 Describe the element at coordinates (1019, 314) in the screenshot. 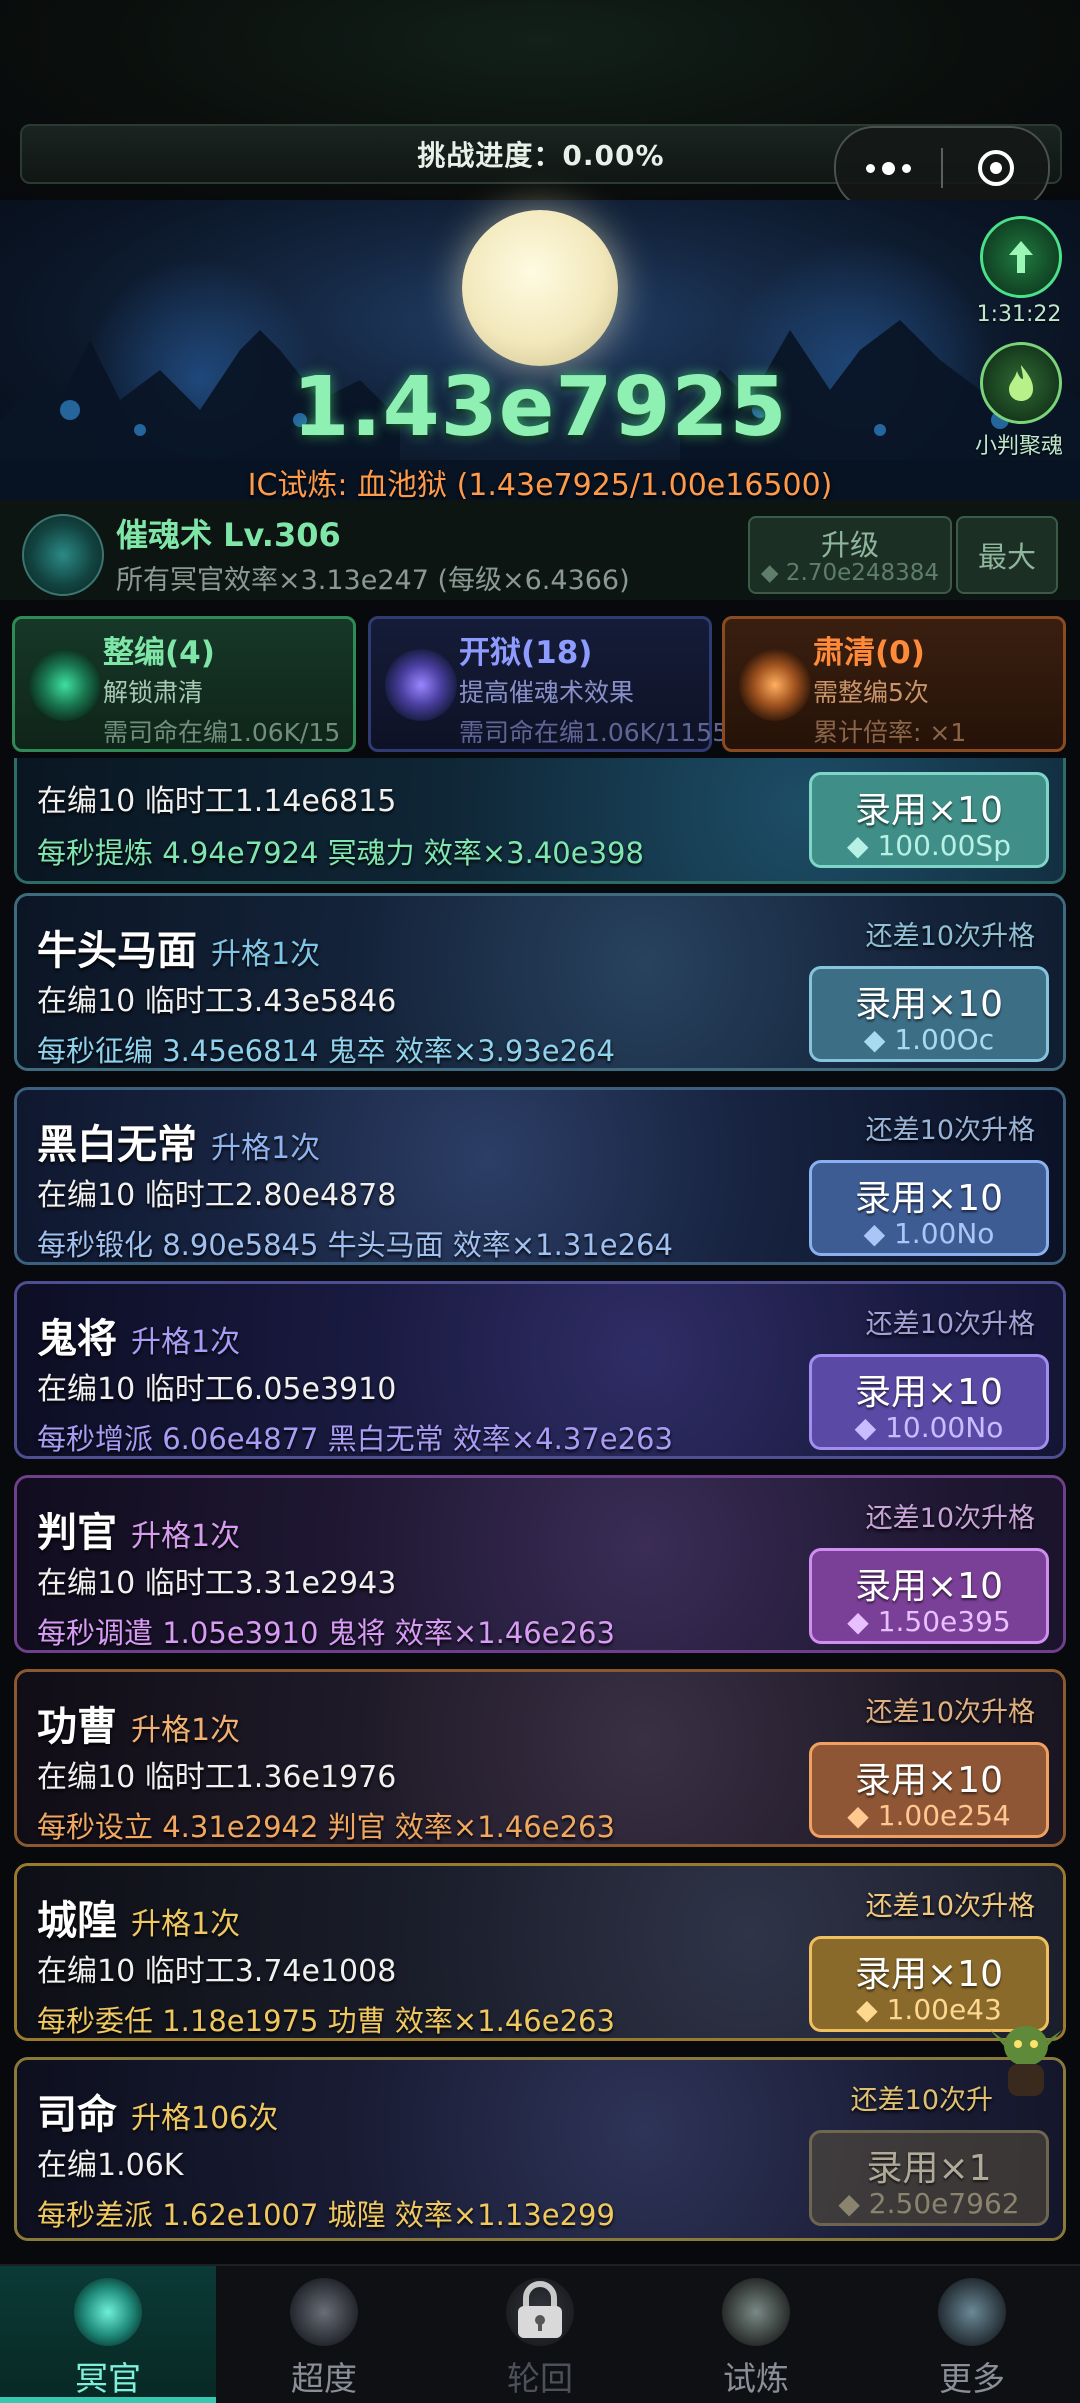

I see `boost-timer: 1:31:22` at that location.